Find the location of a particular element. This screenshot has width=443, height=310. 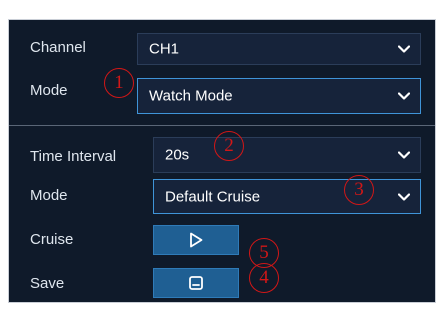

channel-value: CH1 is located at coordinates (164, 49).